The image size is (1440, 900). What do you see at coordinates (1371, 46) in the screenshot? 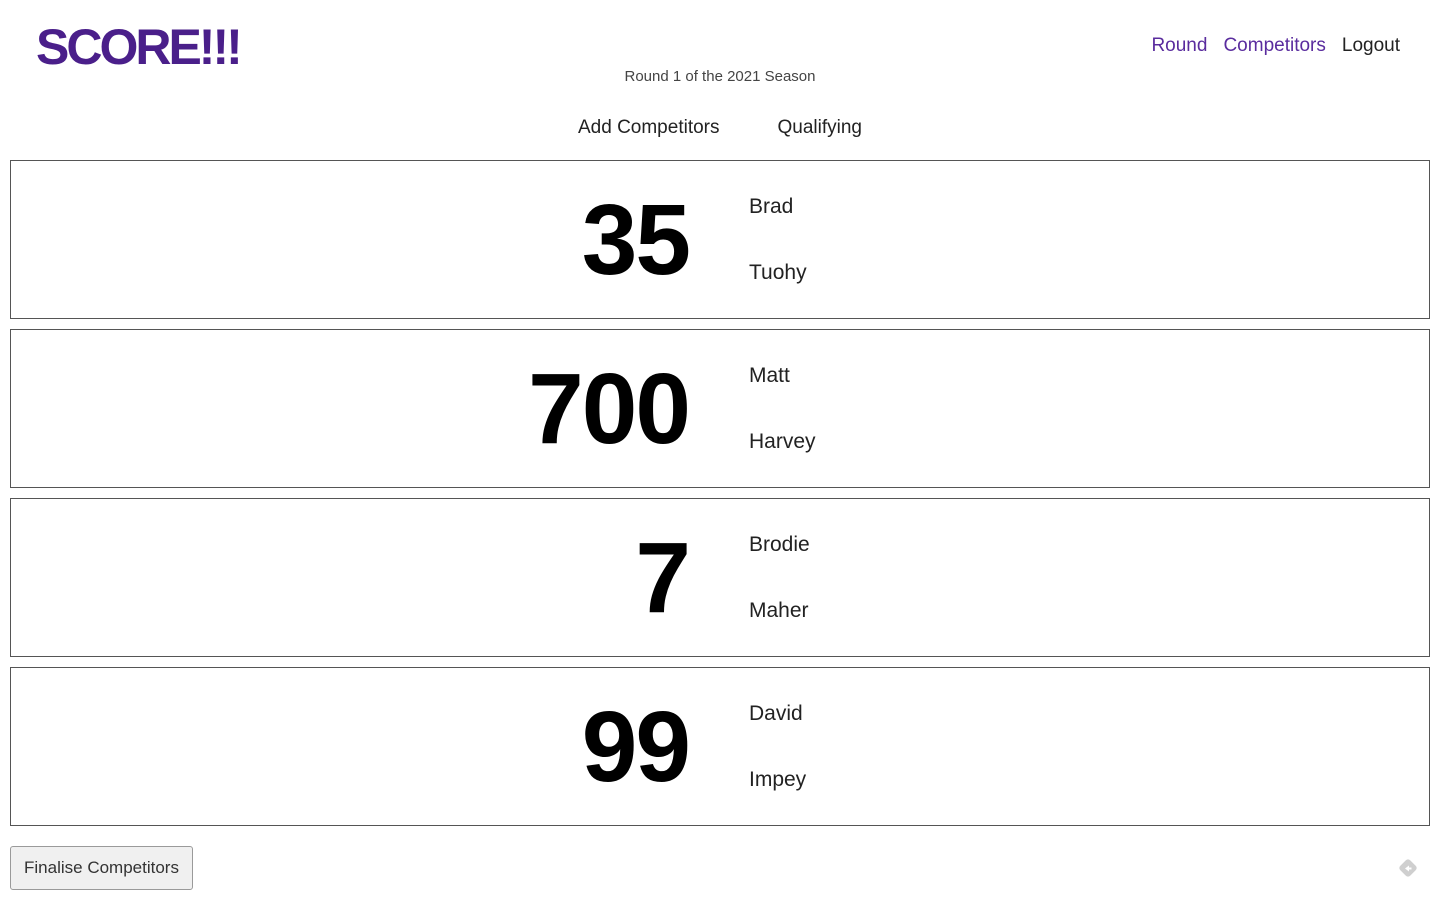
I see `nav-logout-link: Logout` at bounding box center [1371, 46].